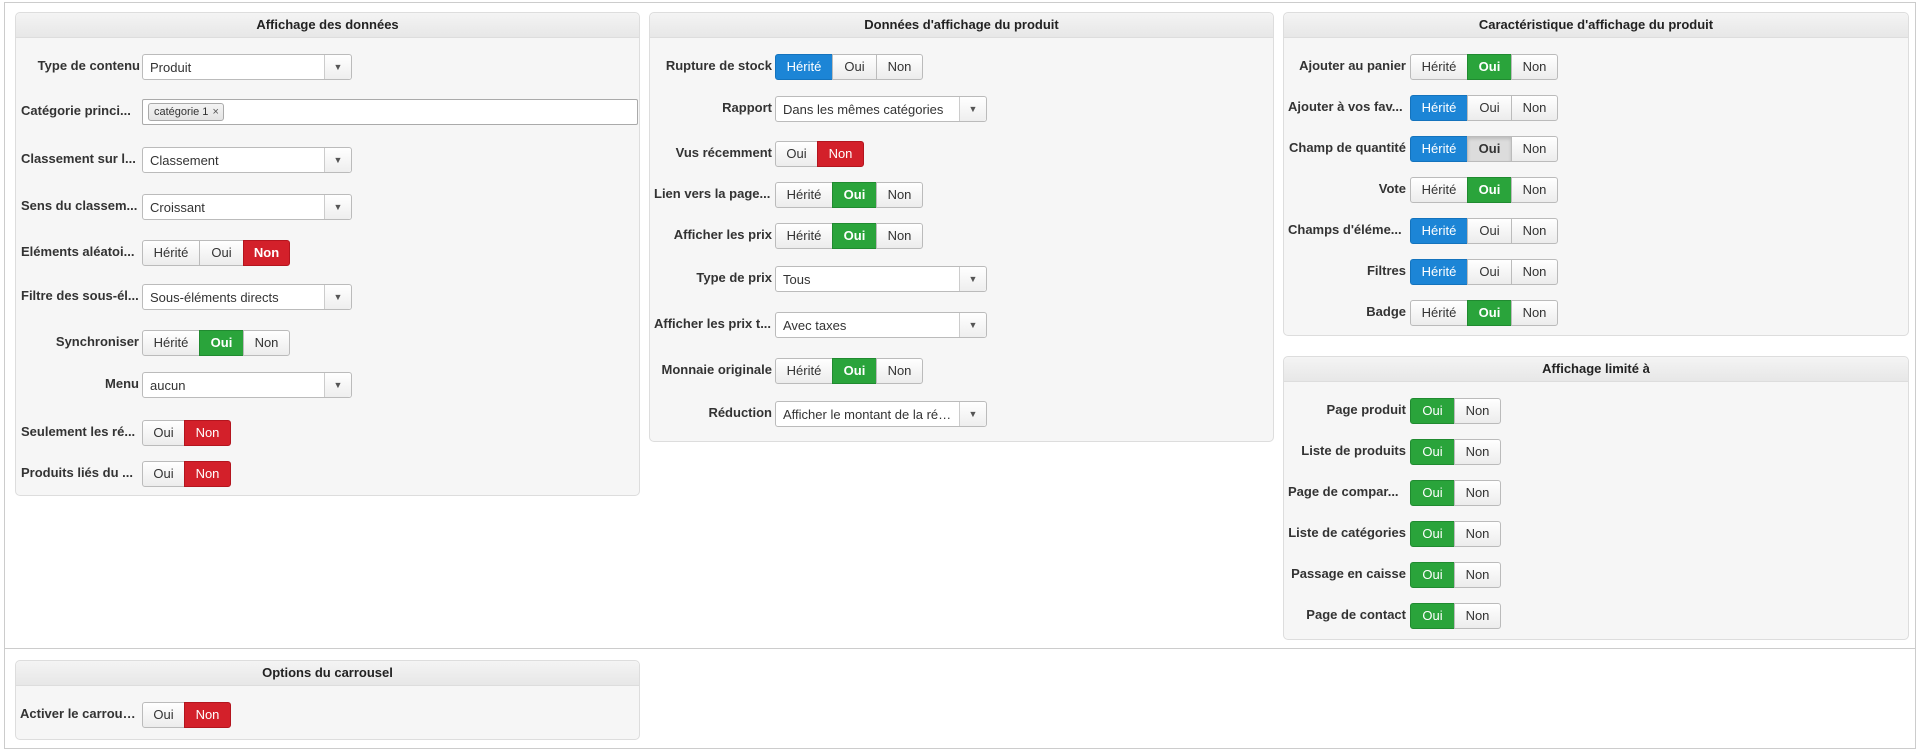 The width and height of the screenshot is (1920, 754). Describe the element at coordinates (247, 385) in the screenshot. I see `menu-select: aucun ▼` at that location.